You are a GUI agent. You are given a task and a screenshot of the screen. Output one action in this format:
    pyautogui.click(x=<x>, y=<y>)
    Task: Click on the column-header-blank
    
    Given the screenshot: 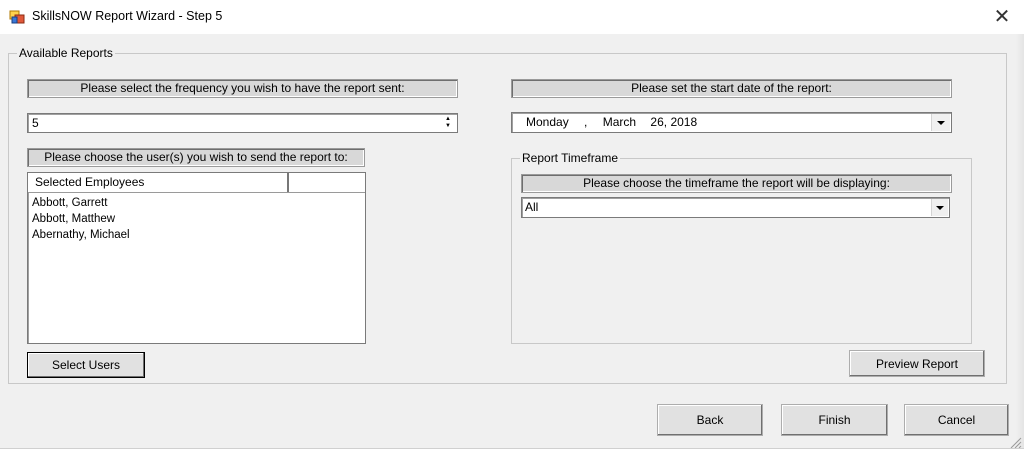 What is the action you would take?
    pyautogui.click(x=327, y=182)
    